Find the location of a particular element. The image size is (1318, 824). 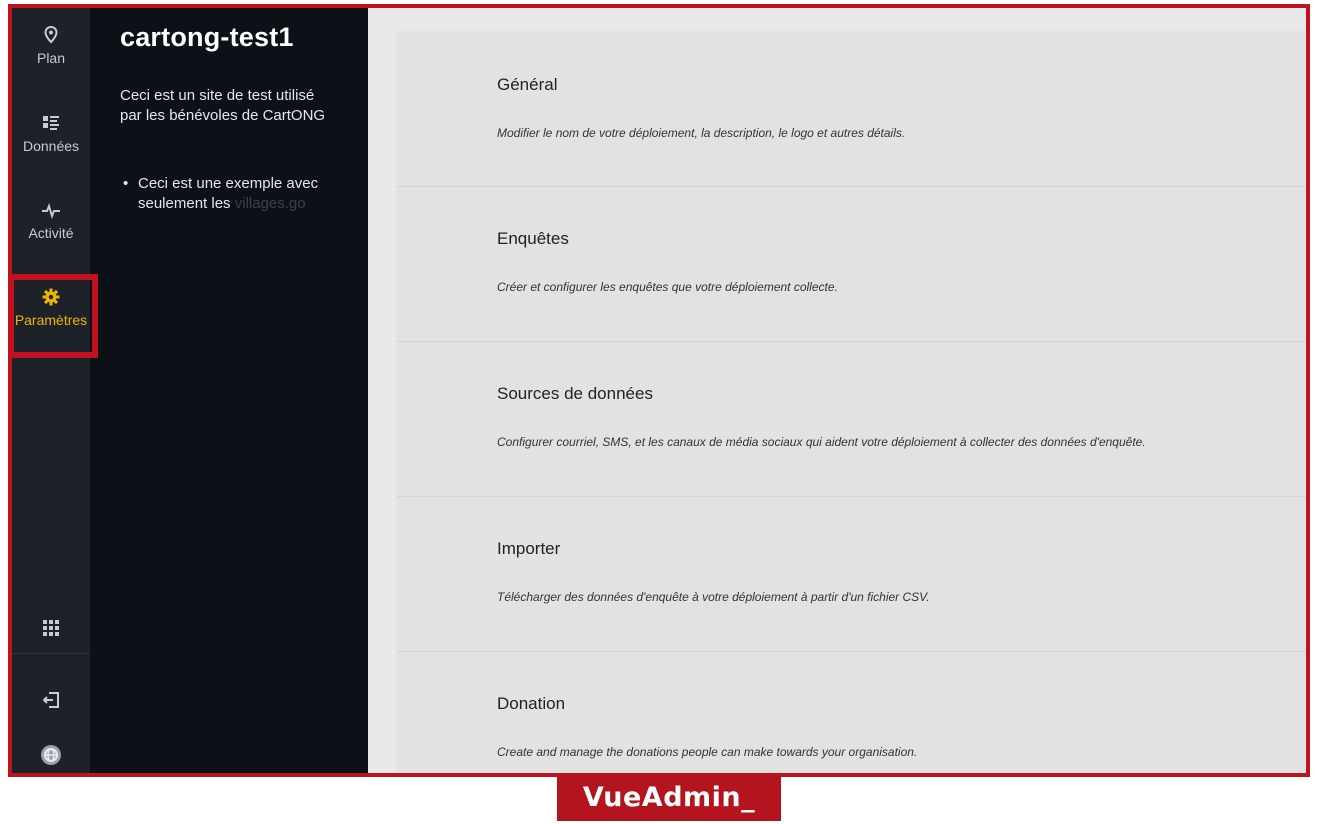

nav-label-plan: Plan is located at coordinates (51, 58).